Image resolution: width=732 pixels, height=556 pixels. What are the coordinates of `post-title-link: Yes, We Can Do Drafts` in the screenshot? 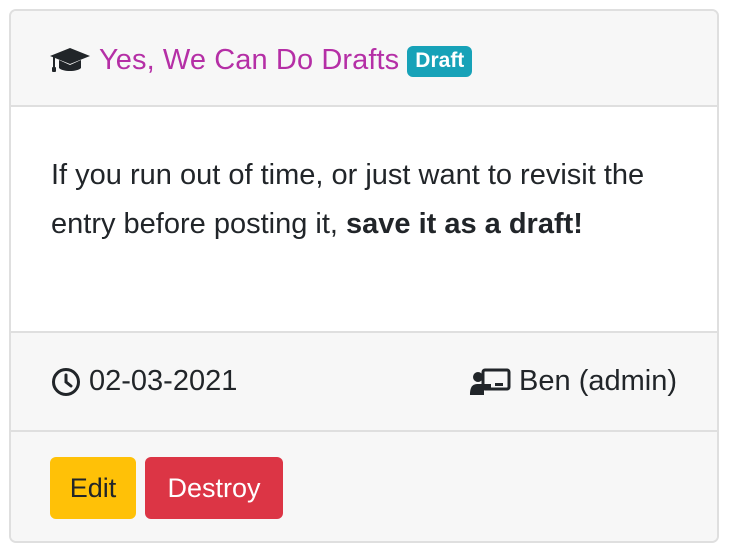 It's located at (249, 60).